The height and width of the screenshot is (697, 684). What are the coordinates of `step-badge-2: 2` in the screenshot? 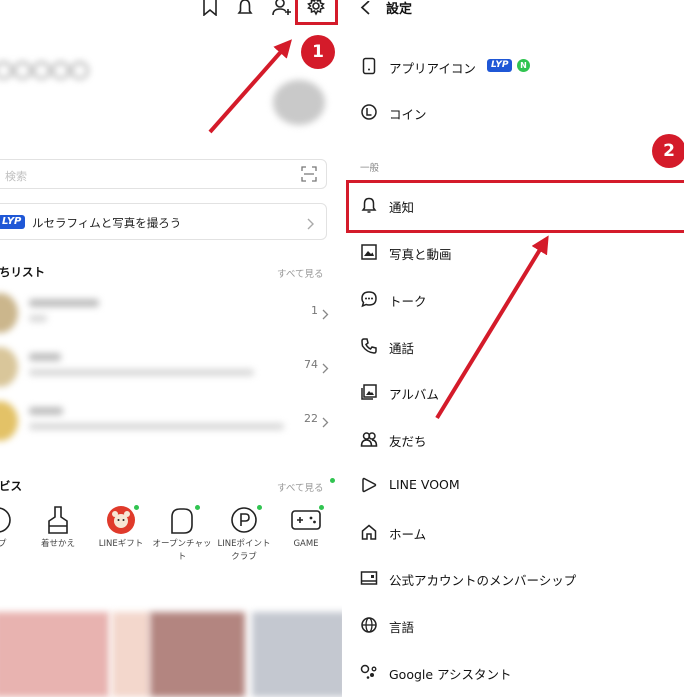 It's located at (668, 151).